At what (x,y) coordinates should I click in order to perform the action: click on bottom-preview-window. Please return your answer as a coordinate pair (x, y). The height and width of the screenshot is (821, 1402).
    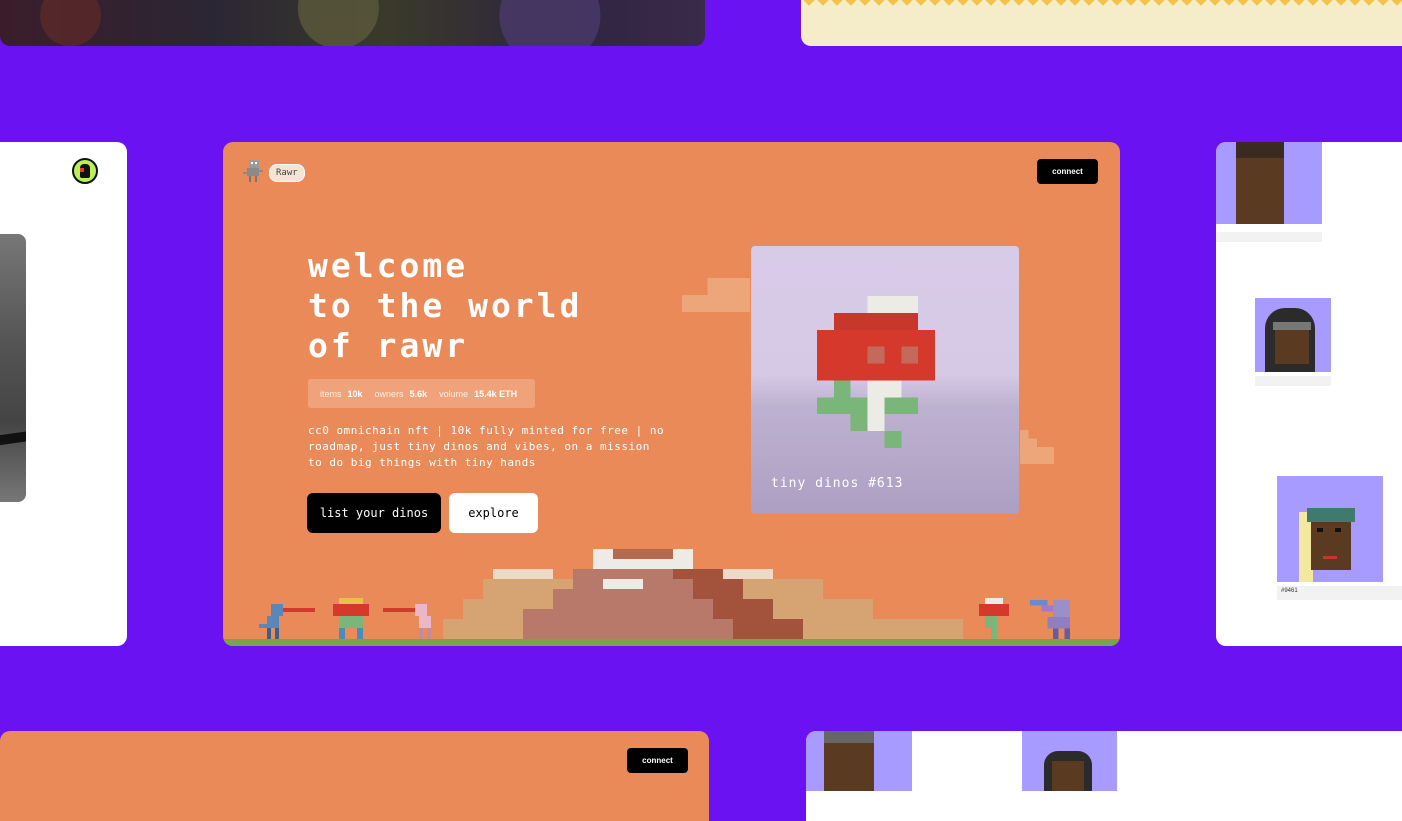
    Looking at the image, I should click on (354, 776).